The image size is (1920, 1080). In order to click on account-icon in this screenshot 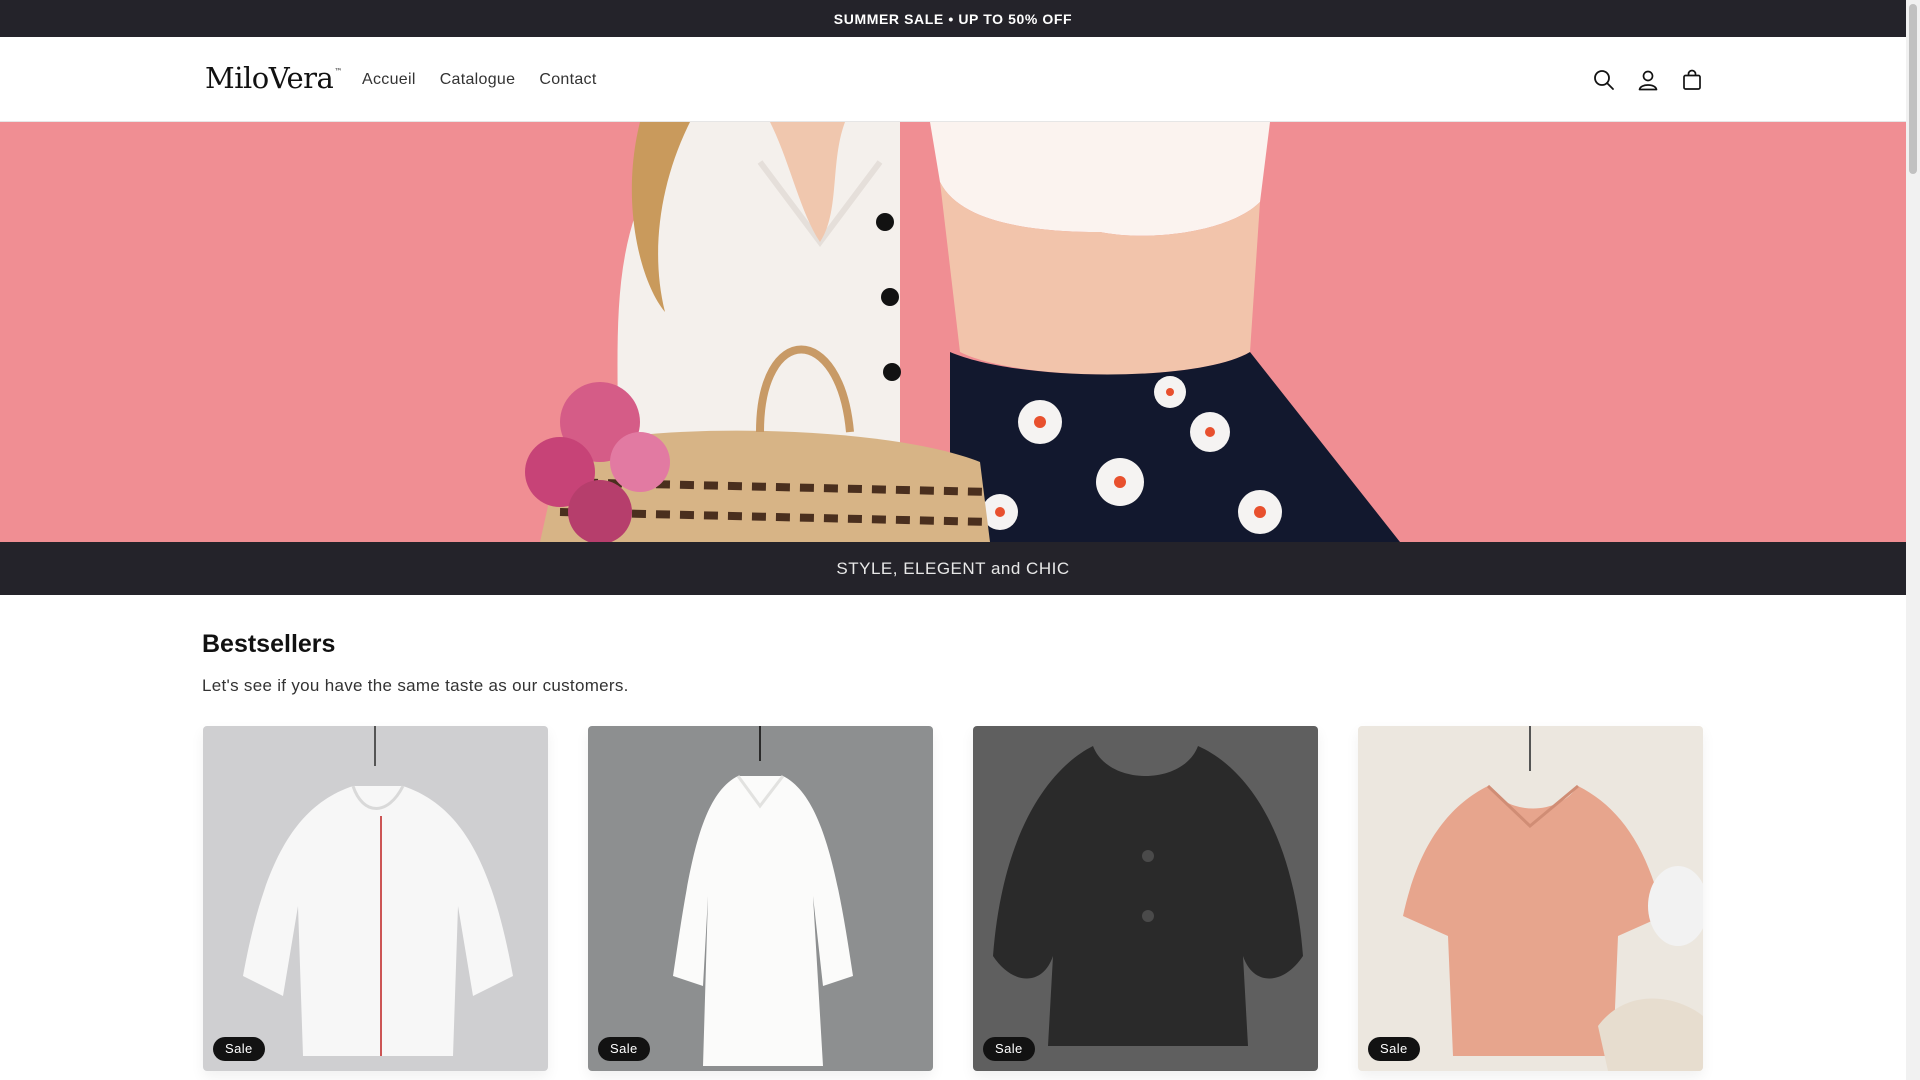, I will do `click(1648, 80)`.